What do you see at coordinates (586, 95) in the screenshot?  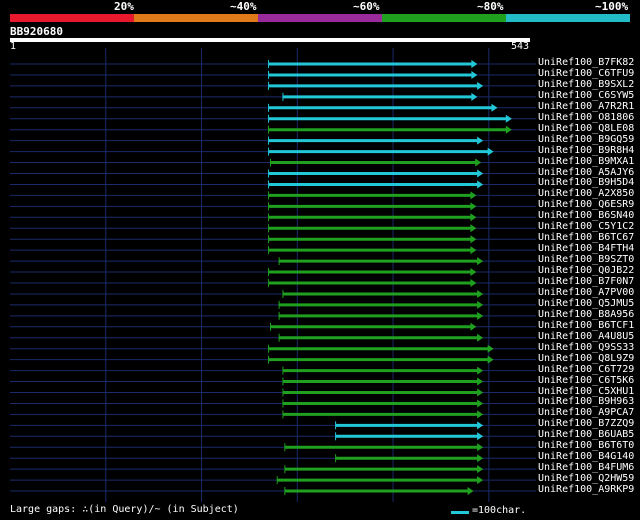 I see `hit-label: UniRef100_C6SYW5` at bounding box center [586, 95].